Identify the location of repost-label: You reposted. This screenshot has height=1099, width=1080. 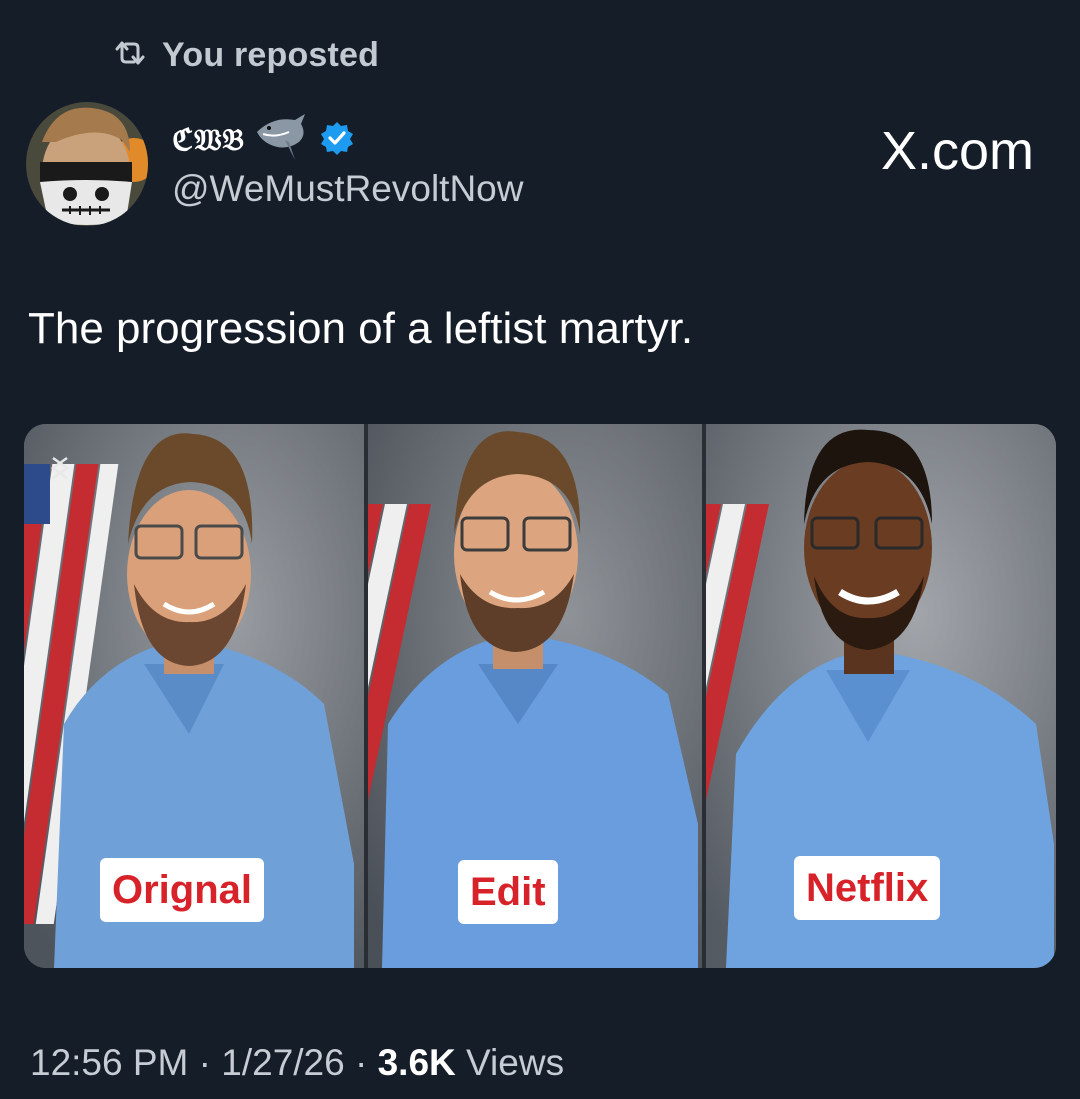
(271, 55).